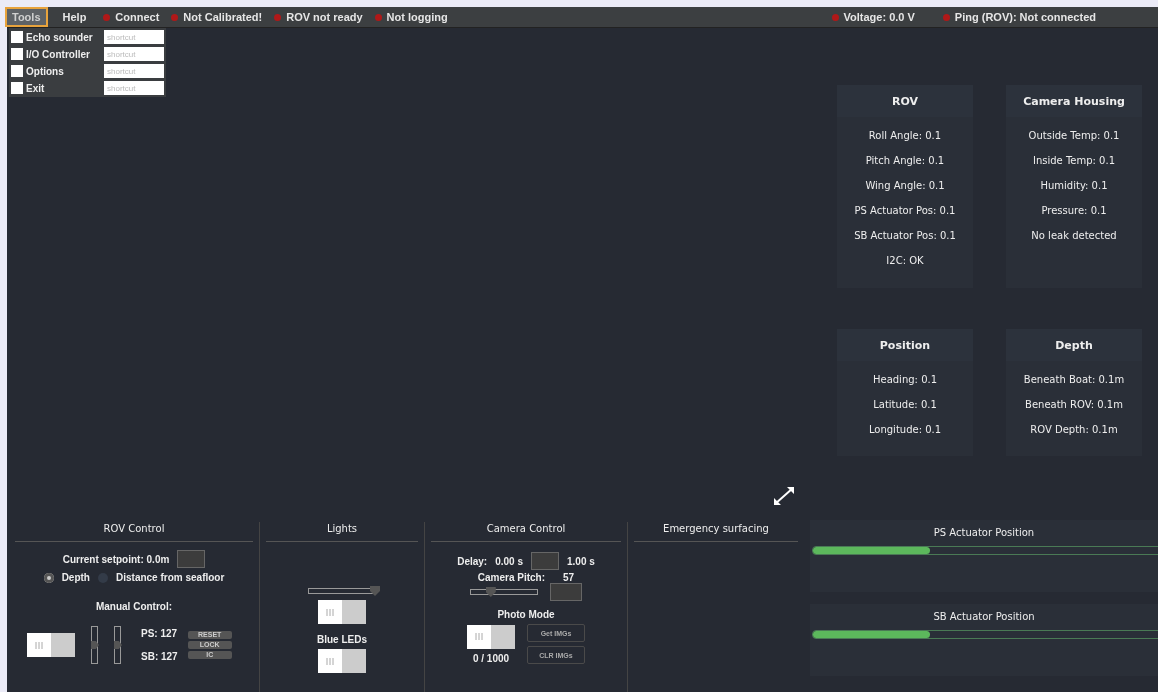 This screenshot has width=1158, height=692. I want to click on status-text: ROV not ready, so click(324, 17).